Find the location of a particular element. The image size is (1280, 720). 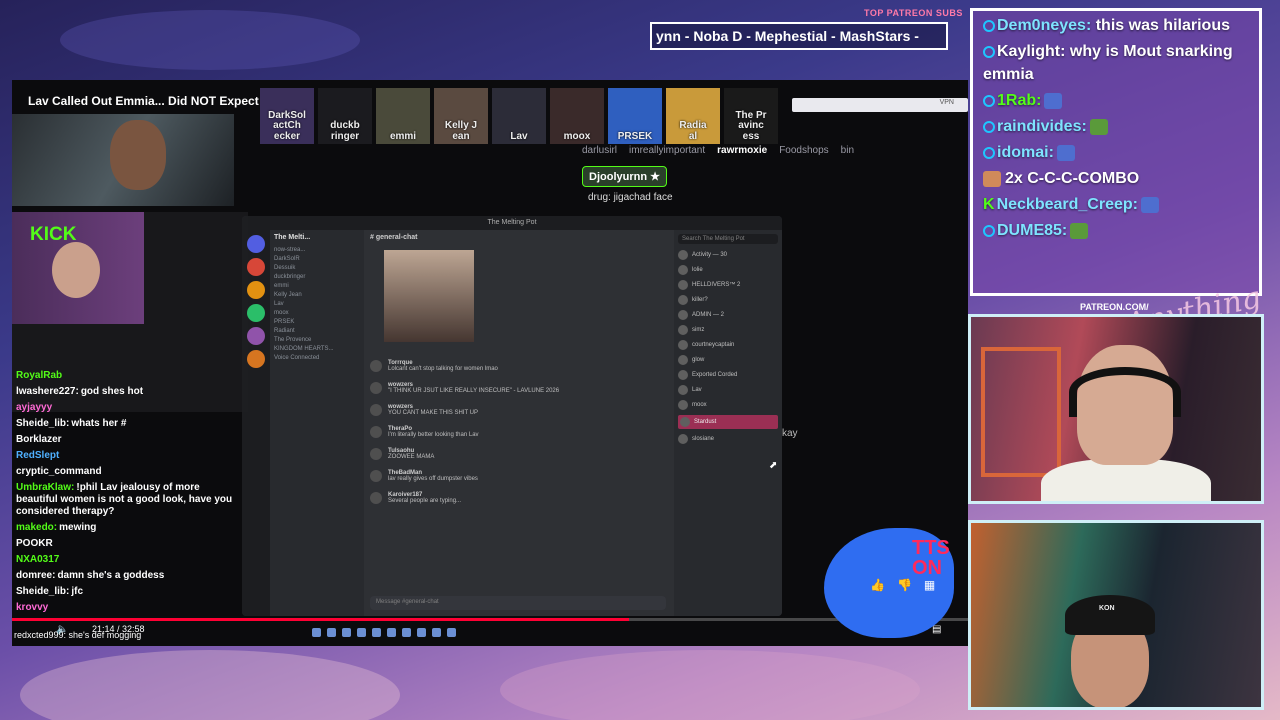

background-splash is located at coordinates (710, 685).